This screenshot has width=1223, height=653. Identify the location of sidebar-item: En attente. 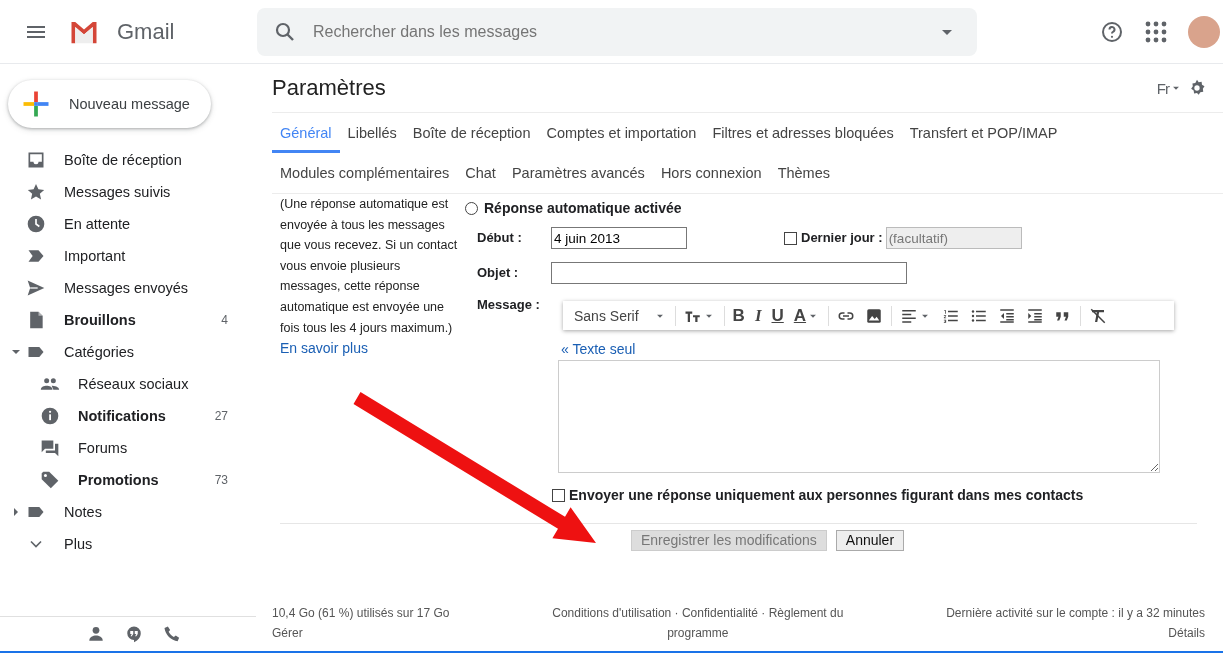
(128, 224).